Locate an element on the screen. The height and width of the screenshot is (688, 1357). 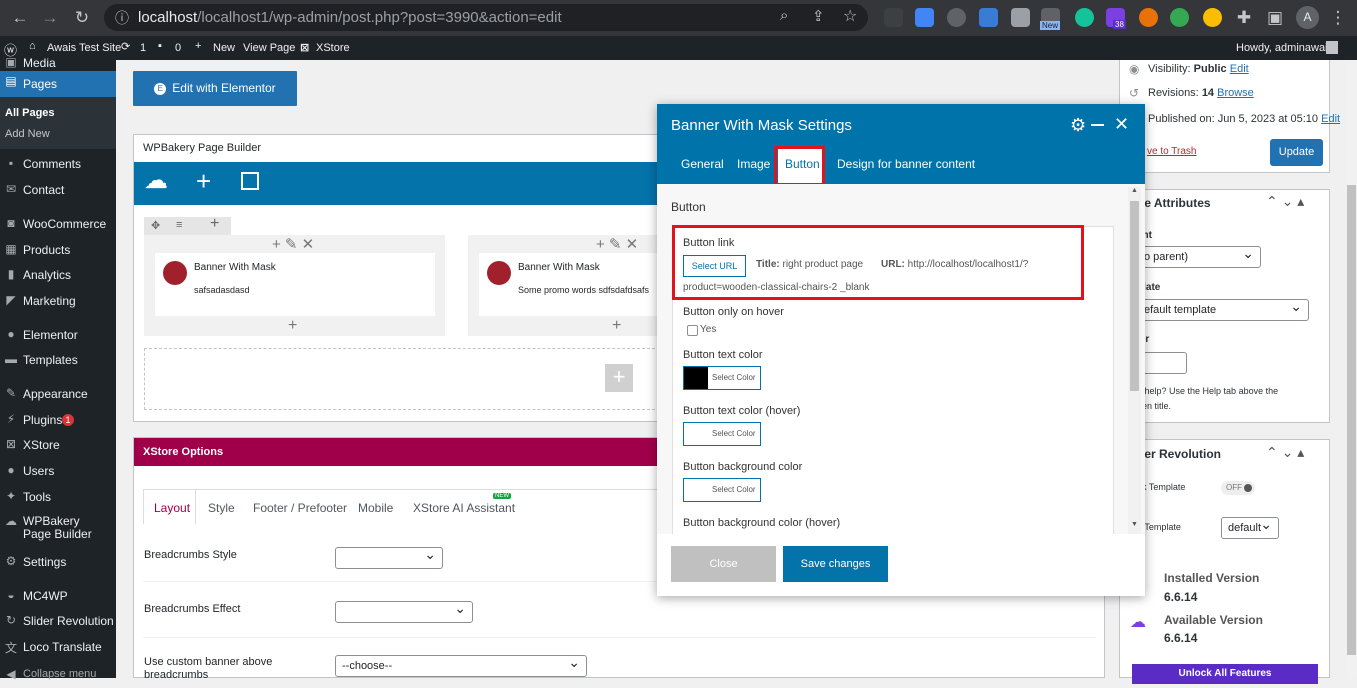
template-select: efault template is located at coordinates (1223, 308).